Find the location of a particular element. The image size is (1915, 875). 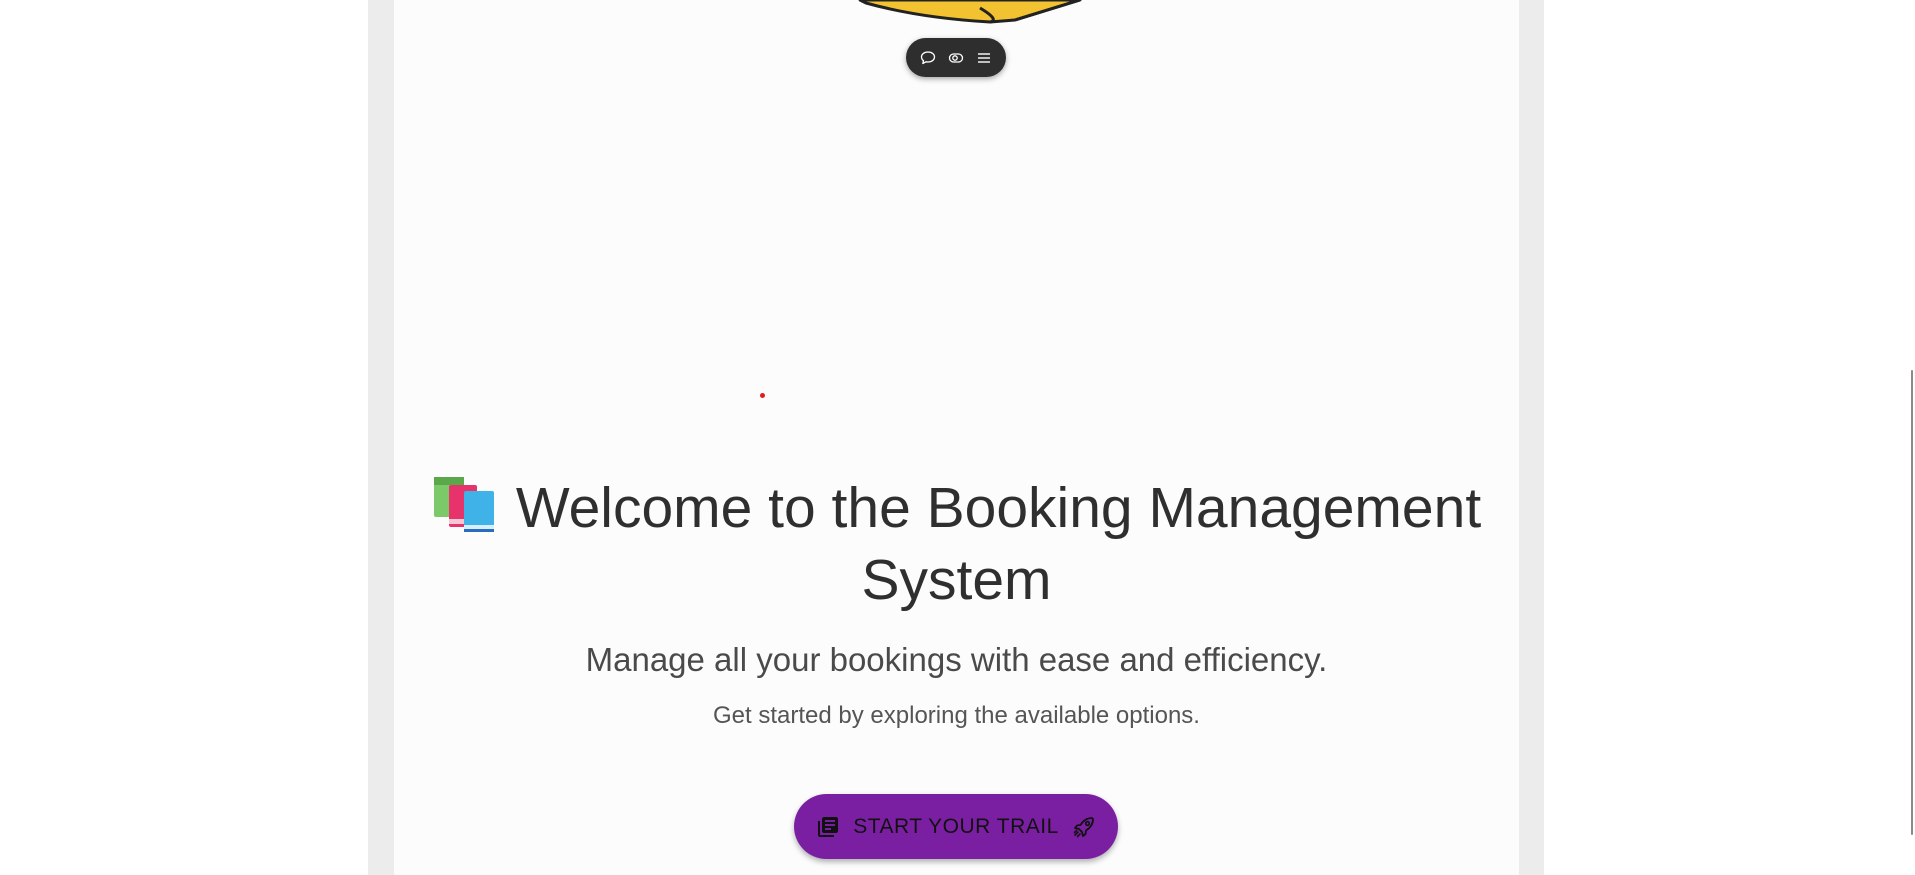

comment-icon is located at coordinates (928, 57).